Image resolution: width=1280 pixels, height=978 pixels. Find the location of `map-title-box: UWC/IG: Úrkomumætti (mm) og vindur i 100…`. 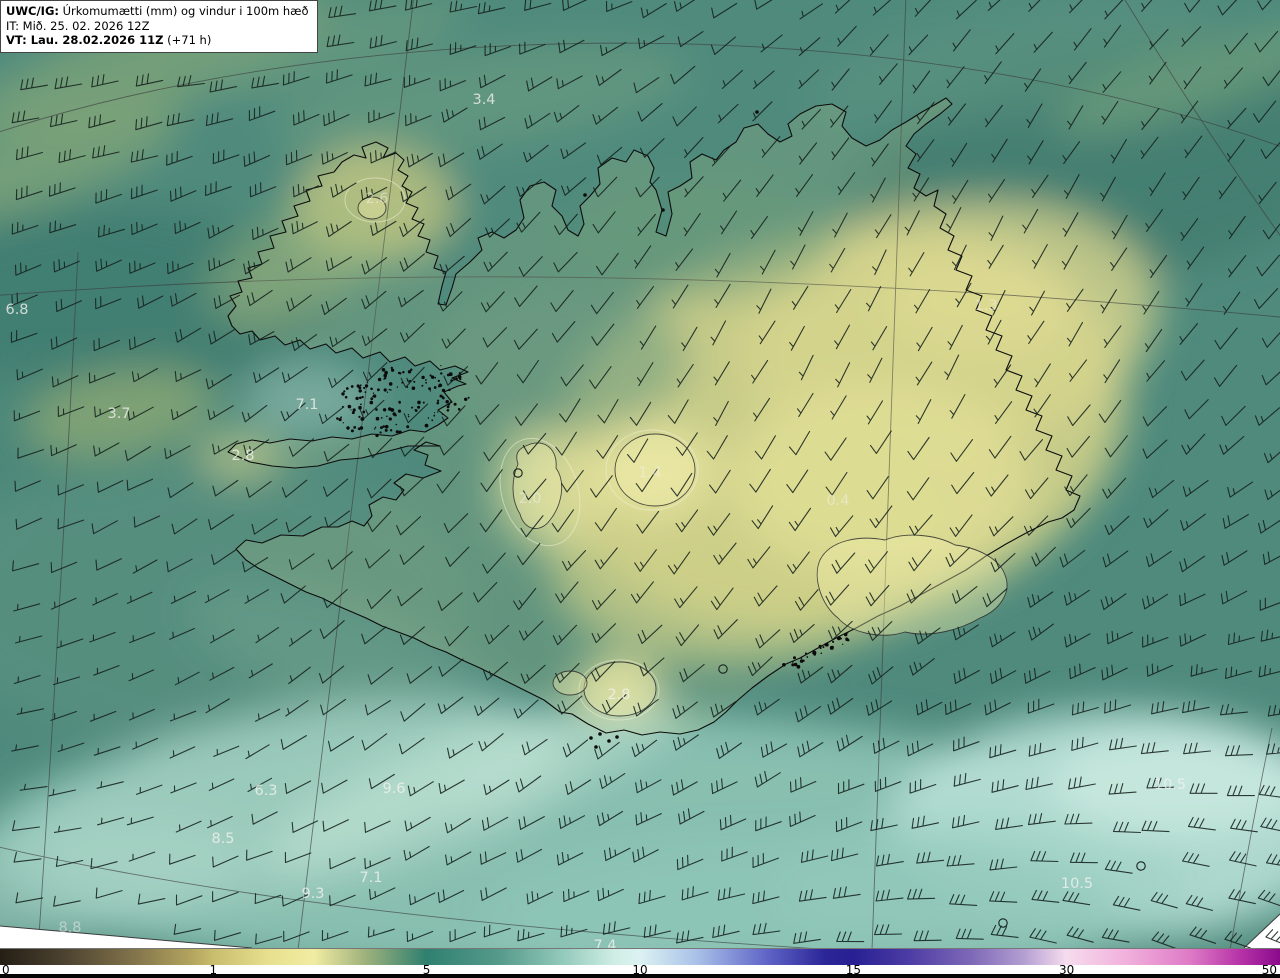

map-title-box: UWC/IG: Úrkomumætti (mm) og vindur i 100… is located at coordinates (159, 27).